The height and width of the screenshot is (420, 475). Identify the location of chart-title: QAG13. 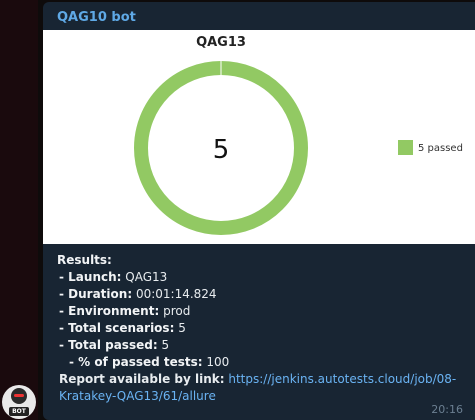
(221, 42).